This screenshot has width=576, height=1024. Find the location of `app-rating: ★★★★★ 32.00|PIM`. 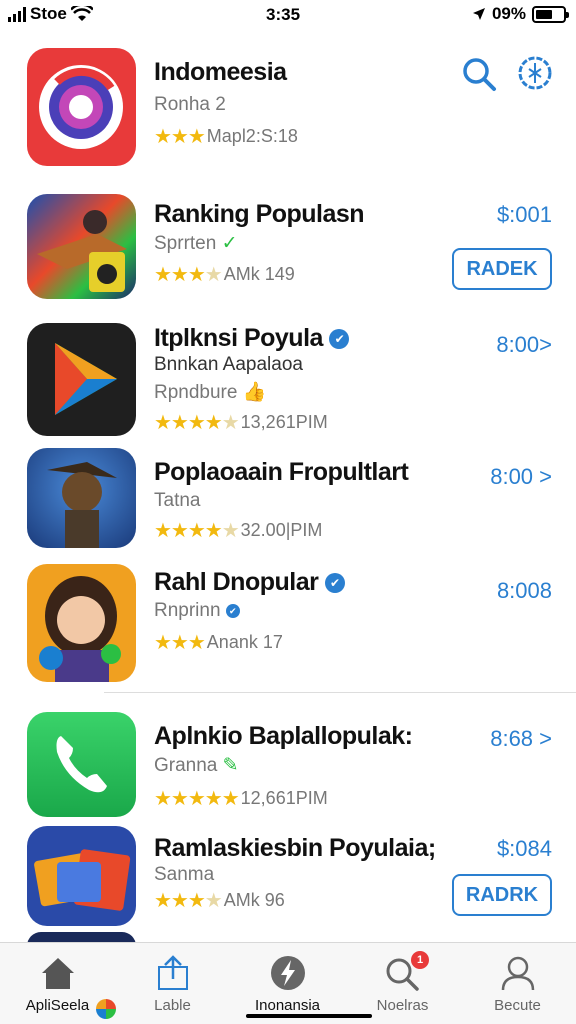

app-rating: ★★★★★ 32.00|PIM is located at coordinates (238, 530).